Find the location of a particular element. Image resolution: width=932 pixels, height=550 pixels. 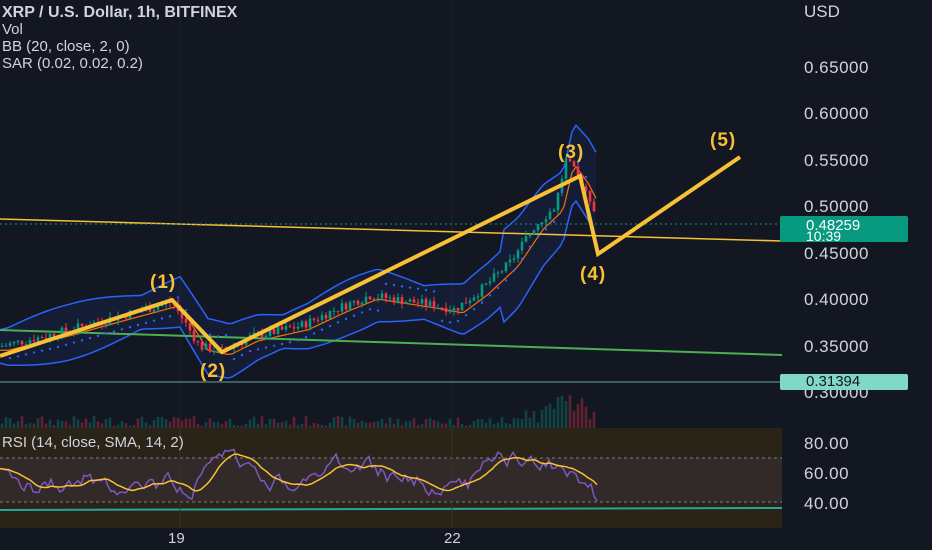

indicator-vol: Vol is located at coordinates (119, 29).